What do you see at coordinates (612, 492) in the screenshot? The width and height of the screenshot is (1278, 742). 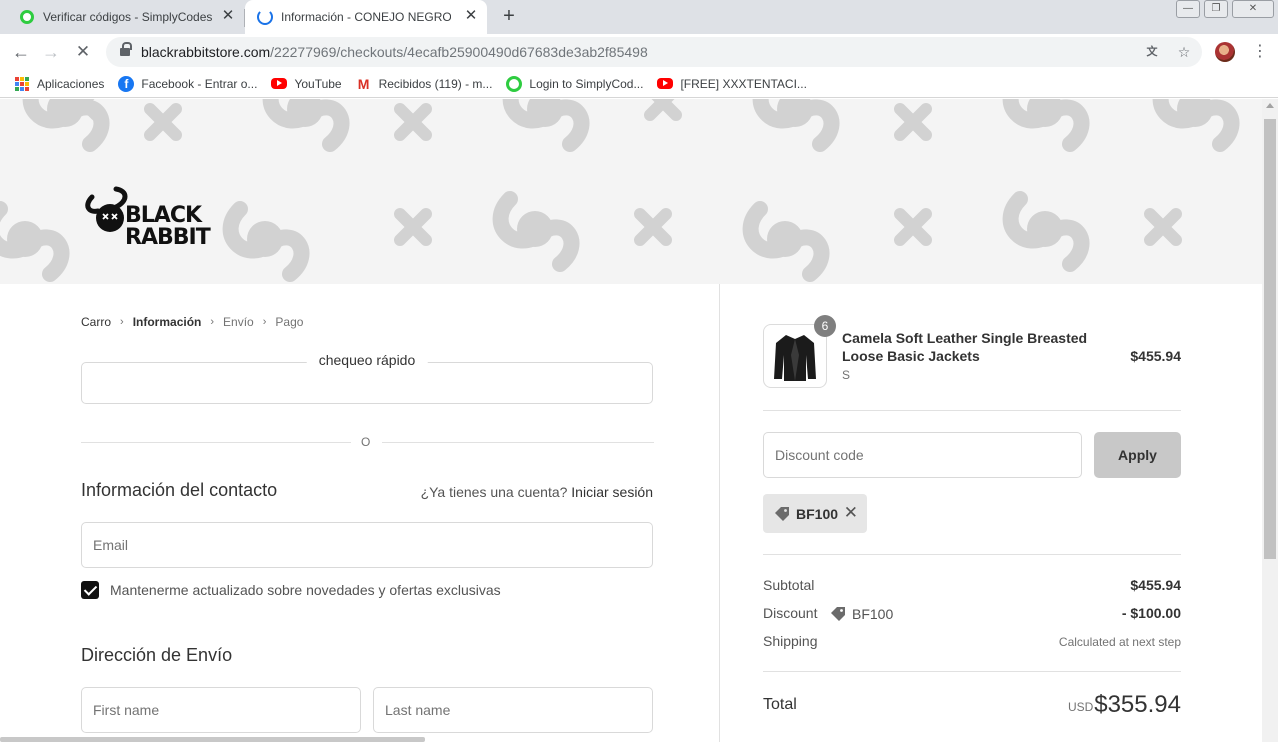 I see `login-link: Iniciar sesión` at bounding box center [612, 492].